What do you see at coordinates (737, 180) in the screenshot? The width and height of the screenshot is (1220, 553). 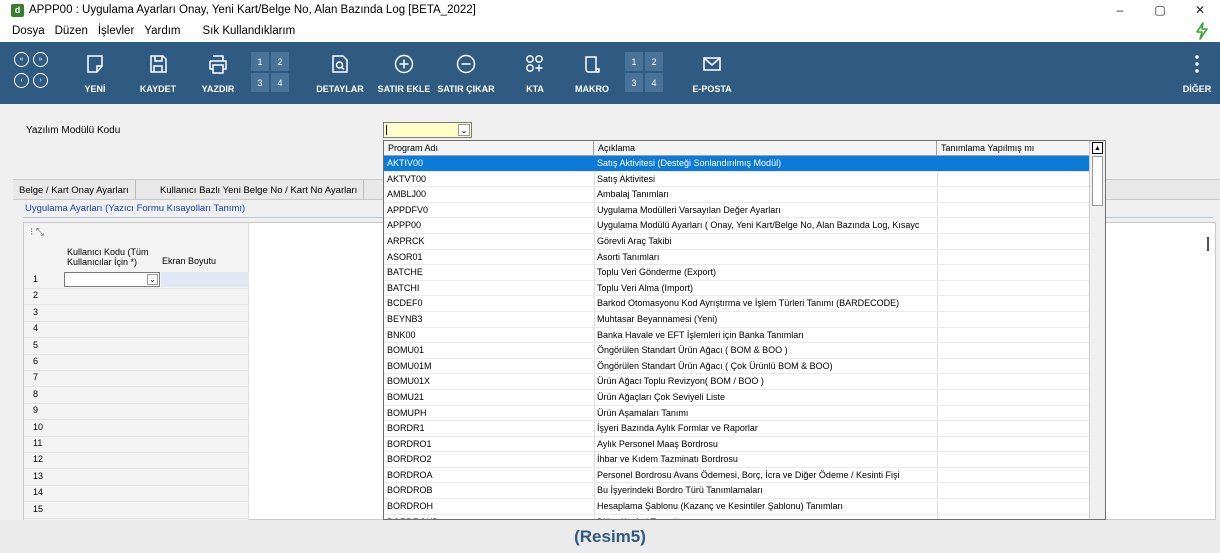 I see `dropdown-row: AKTVT00 Satış Aktivitesi` at bounding box center [737, 180].